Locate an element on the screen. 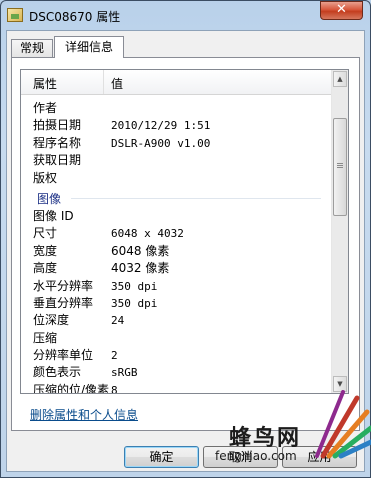 The height and width of the screenshot is (478, 371). list-item: 作者 is located at coordinates (177, 108).